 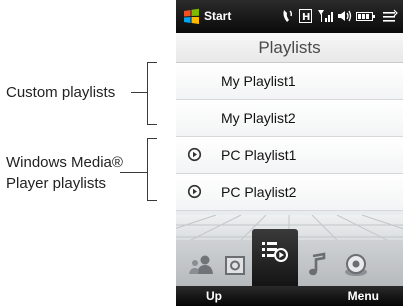 I want to click on phone-signal-icon, so click(x=288, y=16).